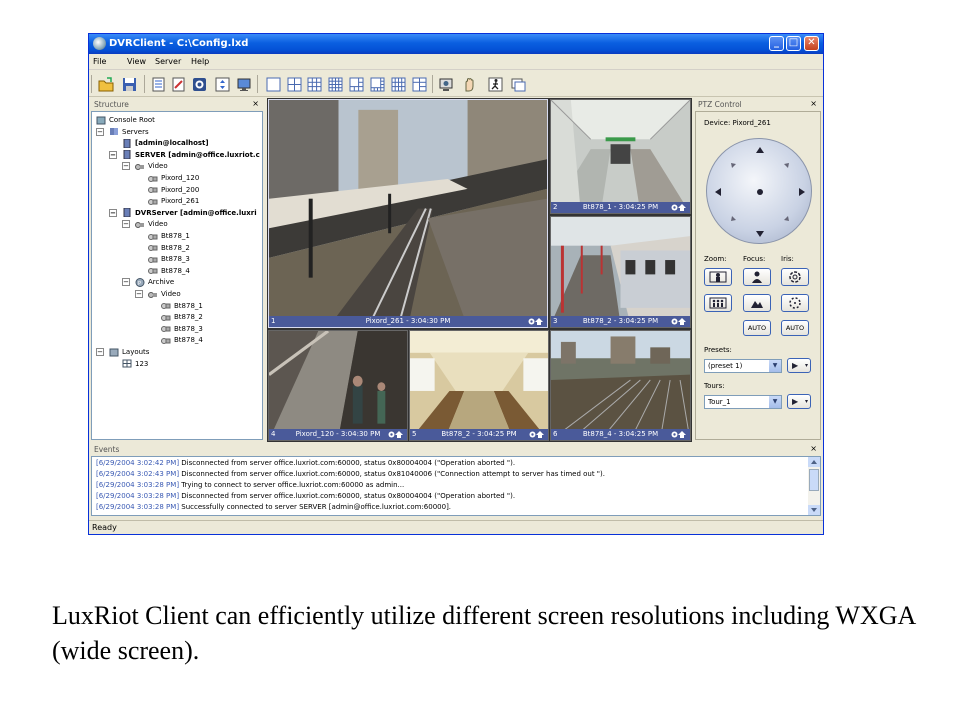  I want to click on motion-button, so click(495, 84).